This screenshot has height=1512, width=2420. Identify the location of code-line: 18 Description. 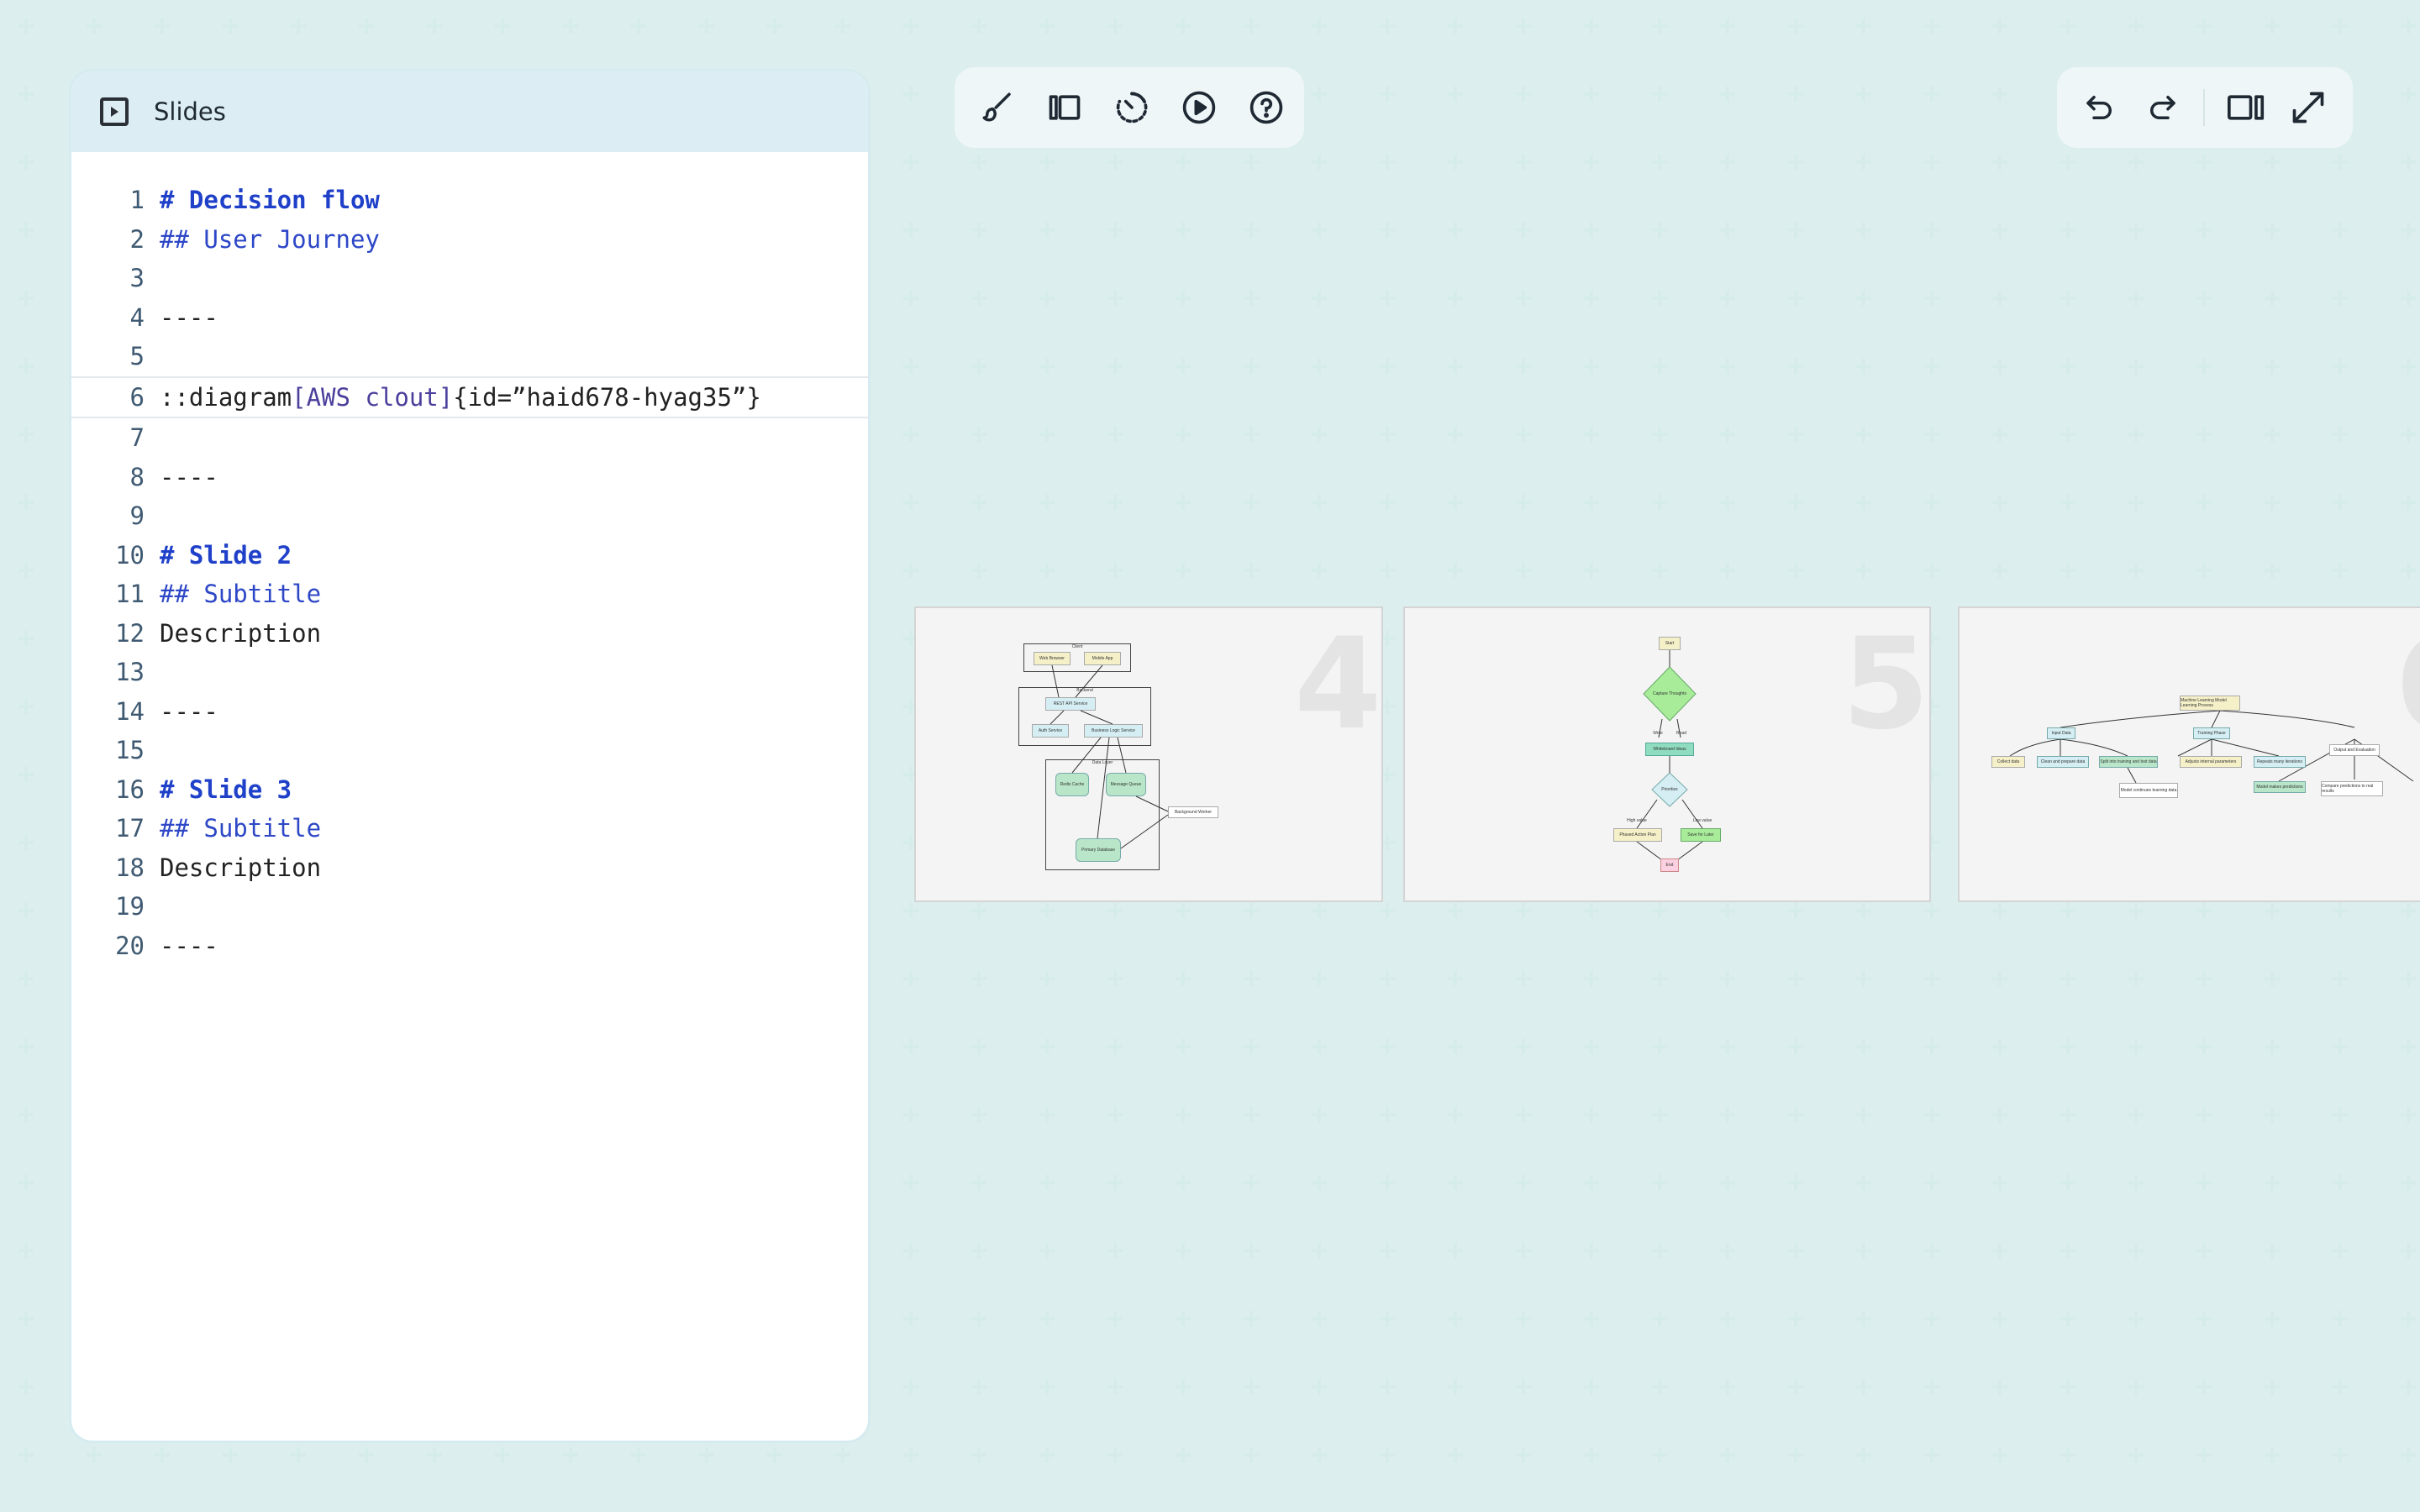
(469, 868).